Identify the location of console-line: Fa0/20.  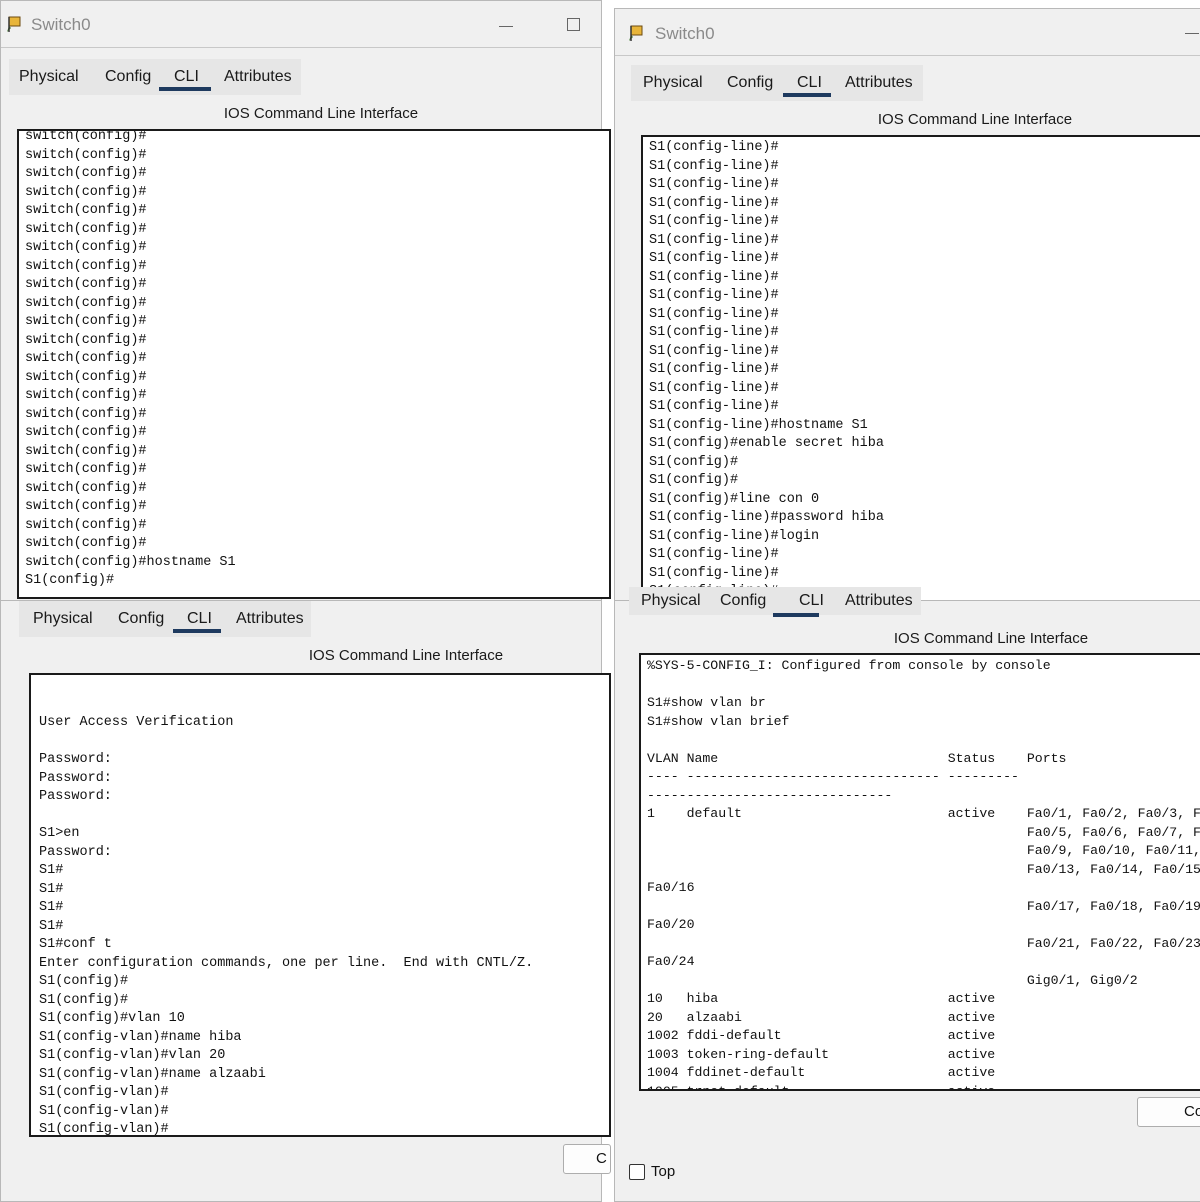
(671, 924).